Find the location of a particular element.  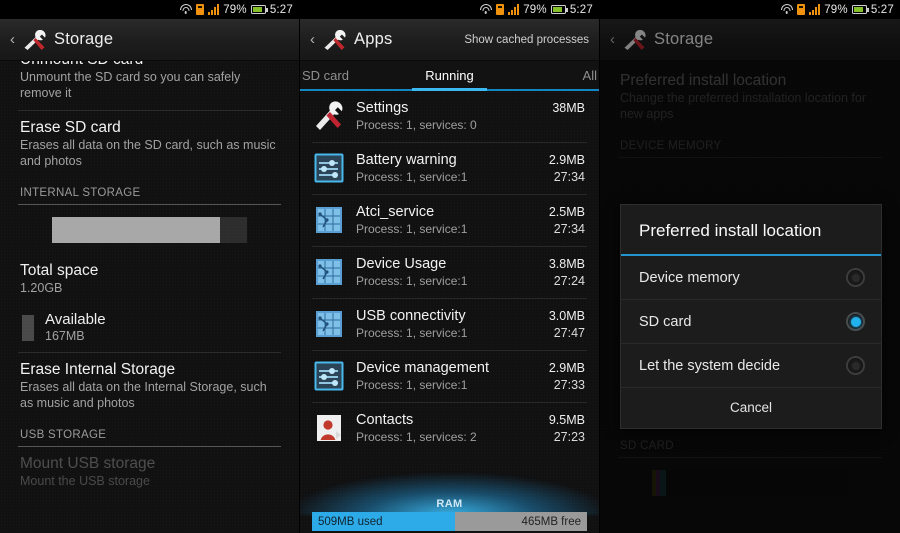

radio-button-device-memory is located at coordinates (855, 277).